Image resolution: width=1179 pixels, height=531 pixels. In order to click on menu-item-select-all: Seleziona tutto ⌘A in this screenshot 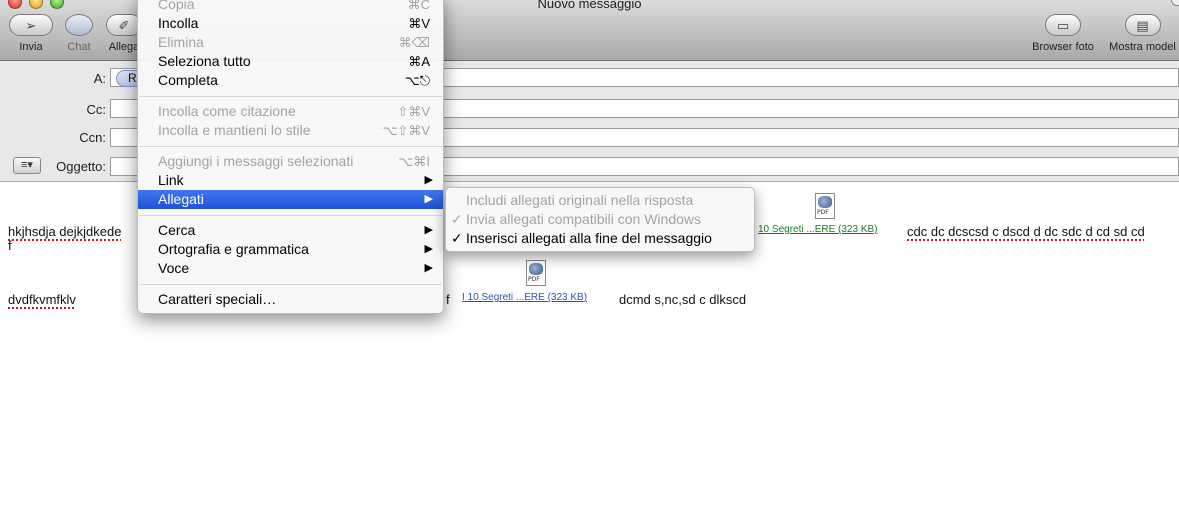, I will do `click(290, 61)`.